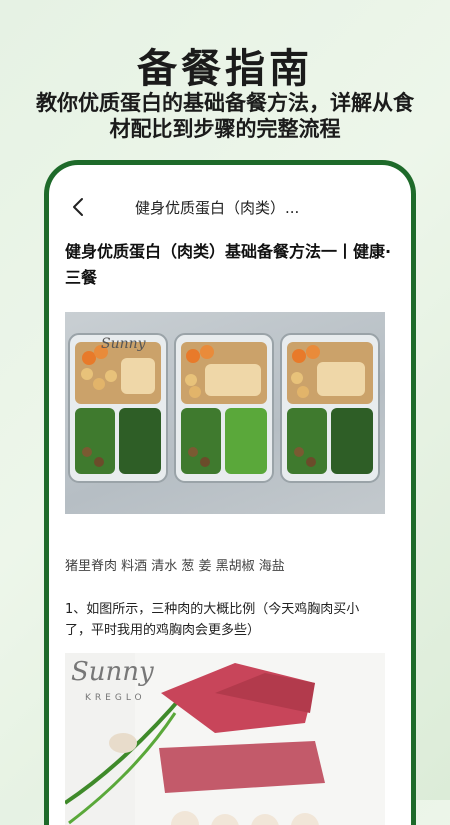 The width and height of the screenshot is (450, 825). What do you see at coordinates (112, 672) in the screenshot?
I see `meat-watermark: Sunny` at bounding box center [112, 672].